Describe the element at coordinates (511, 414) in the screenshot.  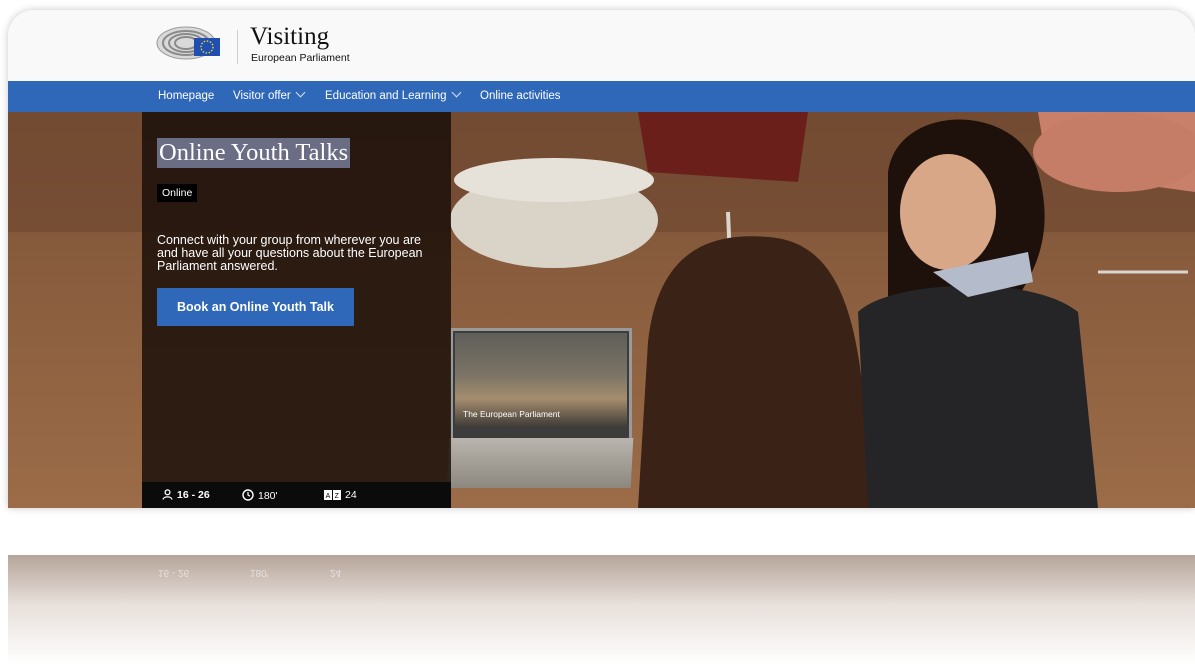
I see `laptop-caption: The European Parliament` at that location.